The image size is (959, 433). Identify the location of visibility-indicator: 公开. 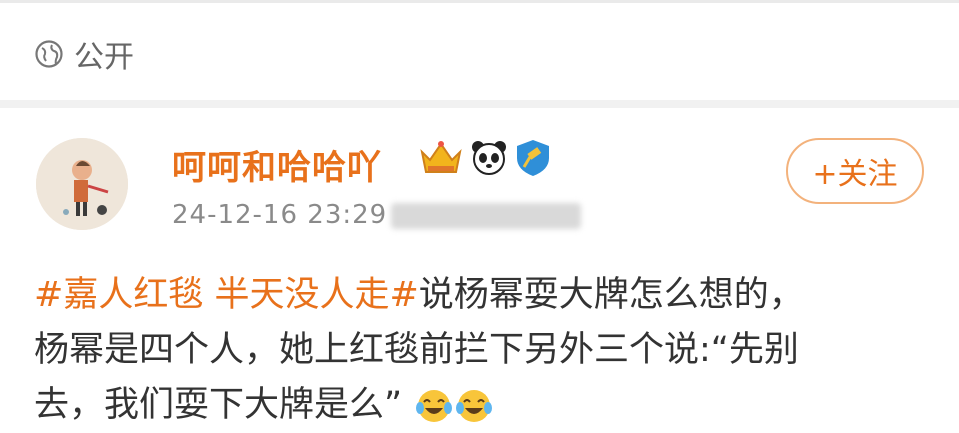
(84, 54).